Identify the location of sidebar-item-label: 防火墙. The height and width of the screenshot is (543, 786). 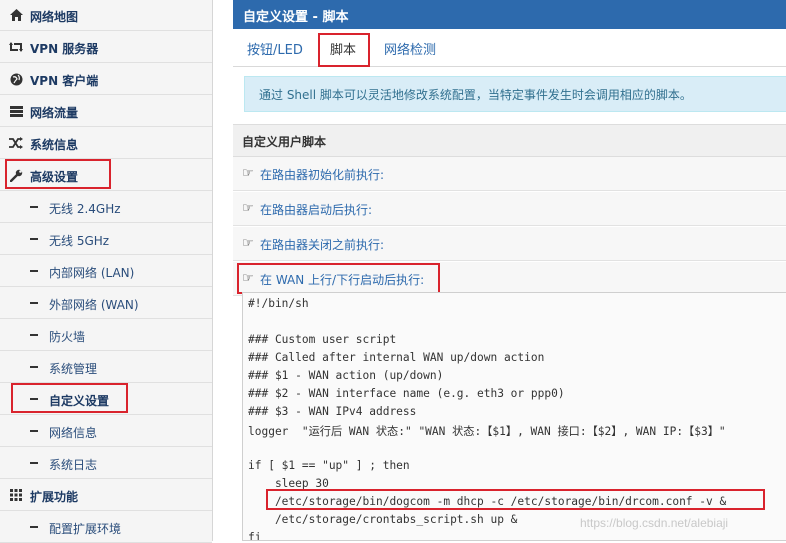
(67, 337).